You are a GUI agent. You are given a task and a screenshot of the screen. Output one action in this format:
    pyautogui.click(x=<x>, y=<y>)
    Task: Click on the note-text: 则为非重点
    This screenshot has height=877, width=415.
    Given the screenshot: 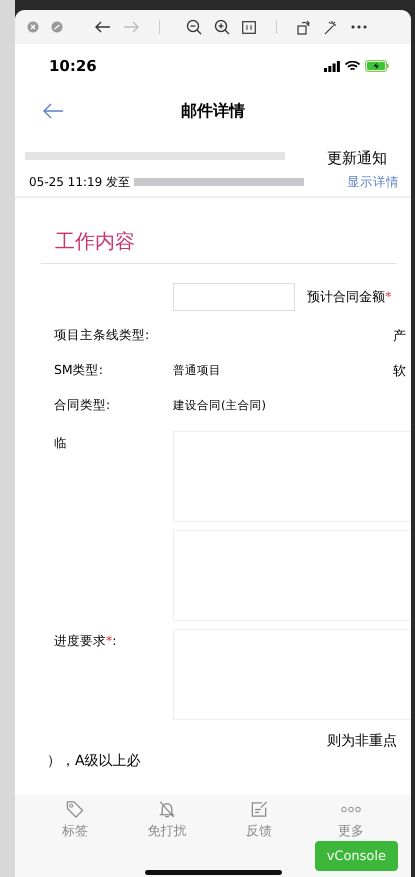 What is the action you would take?
    pyautogui.click(x=362, y=741)
    